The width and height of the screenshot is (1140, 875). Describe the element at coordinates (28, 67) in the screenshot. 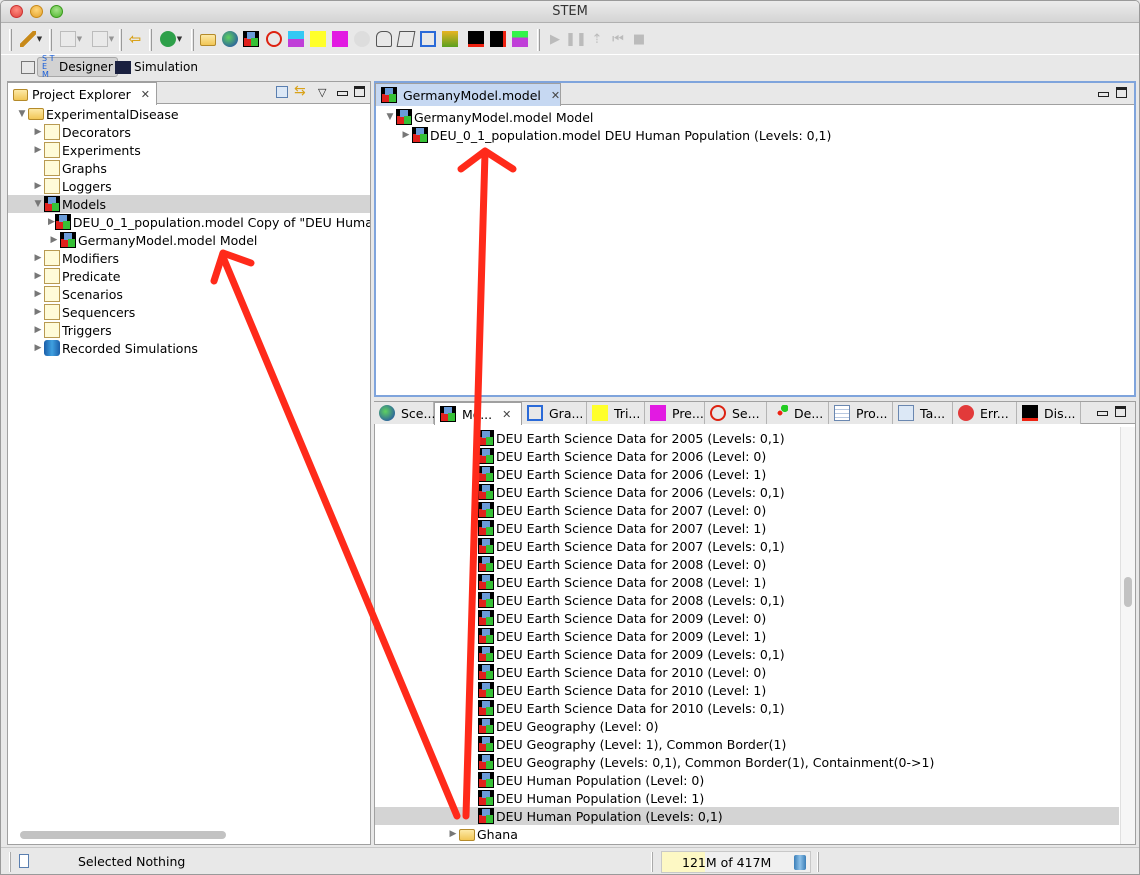

I see `open-perspective-button` at that location.